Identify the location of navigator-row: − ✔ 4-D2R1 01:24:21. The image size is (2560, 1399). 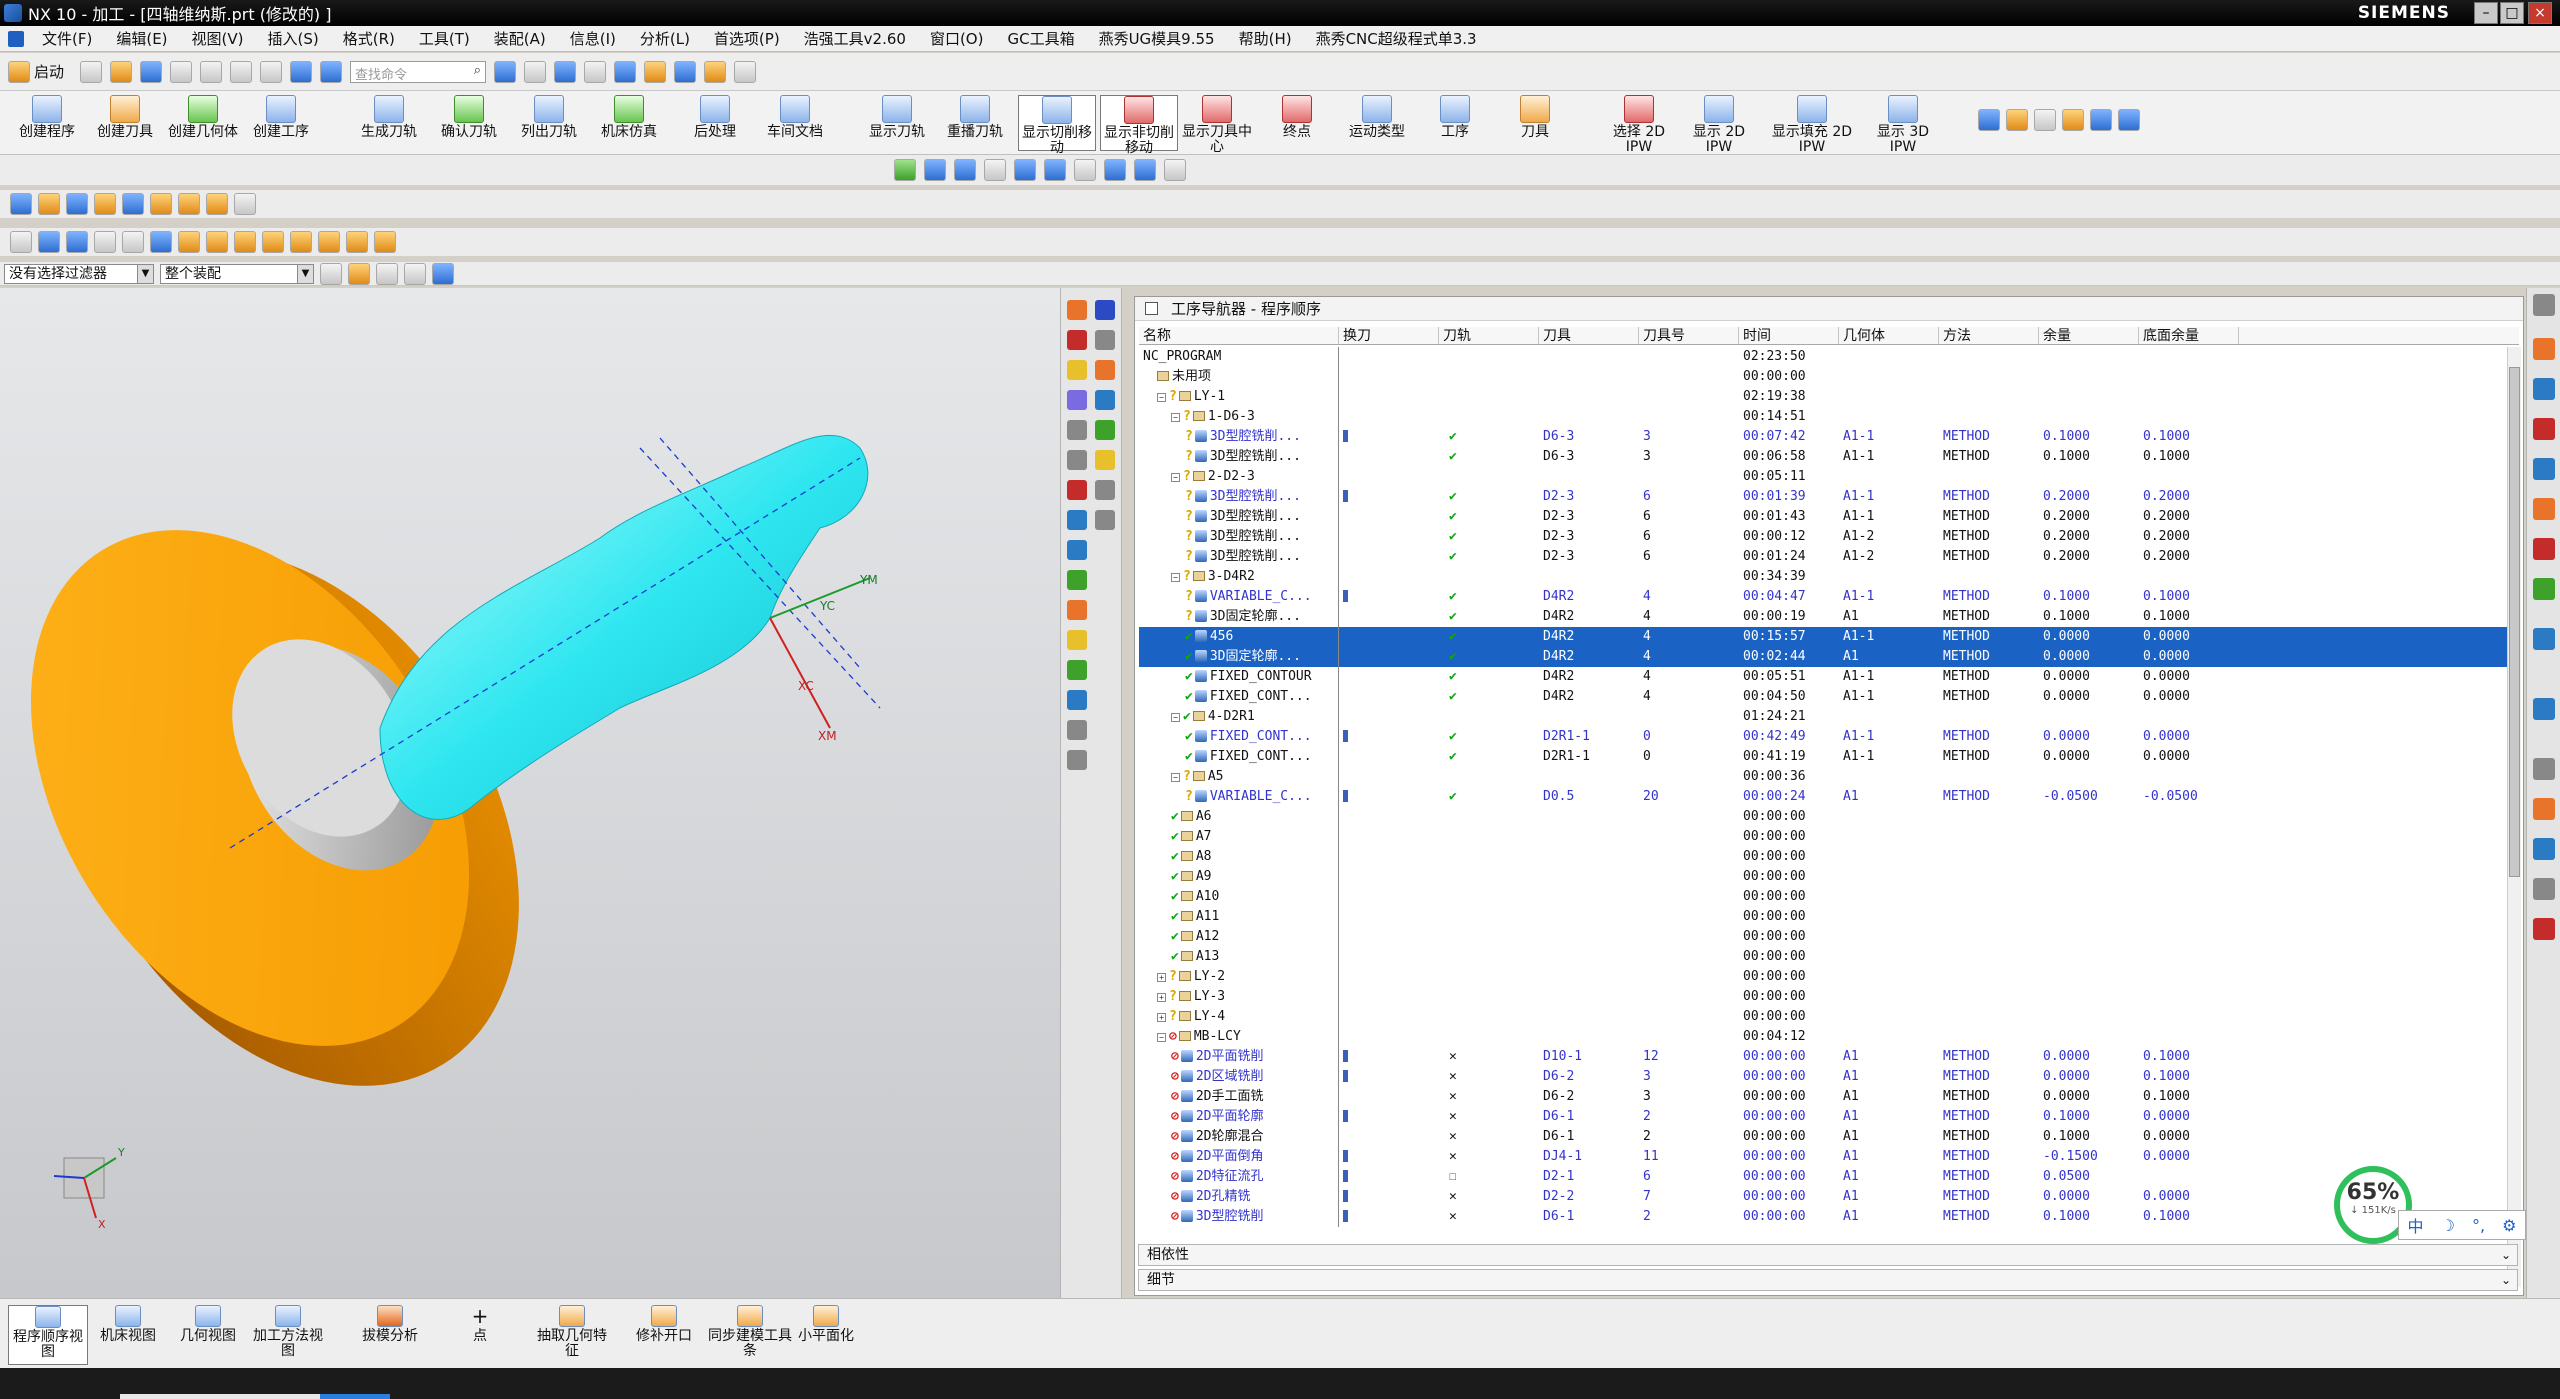
(1828, 717).